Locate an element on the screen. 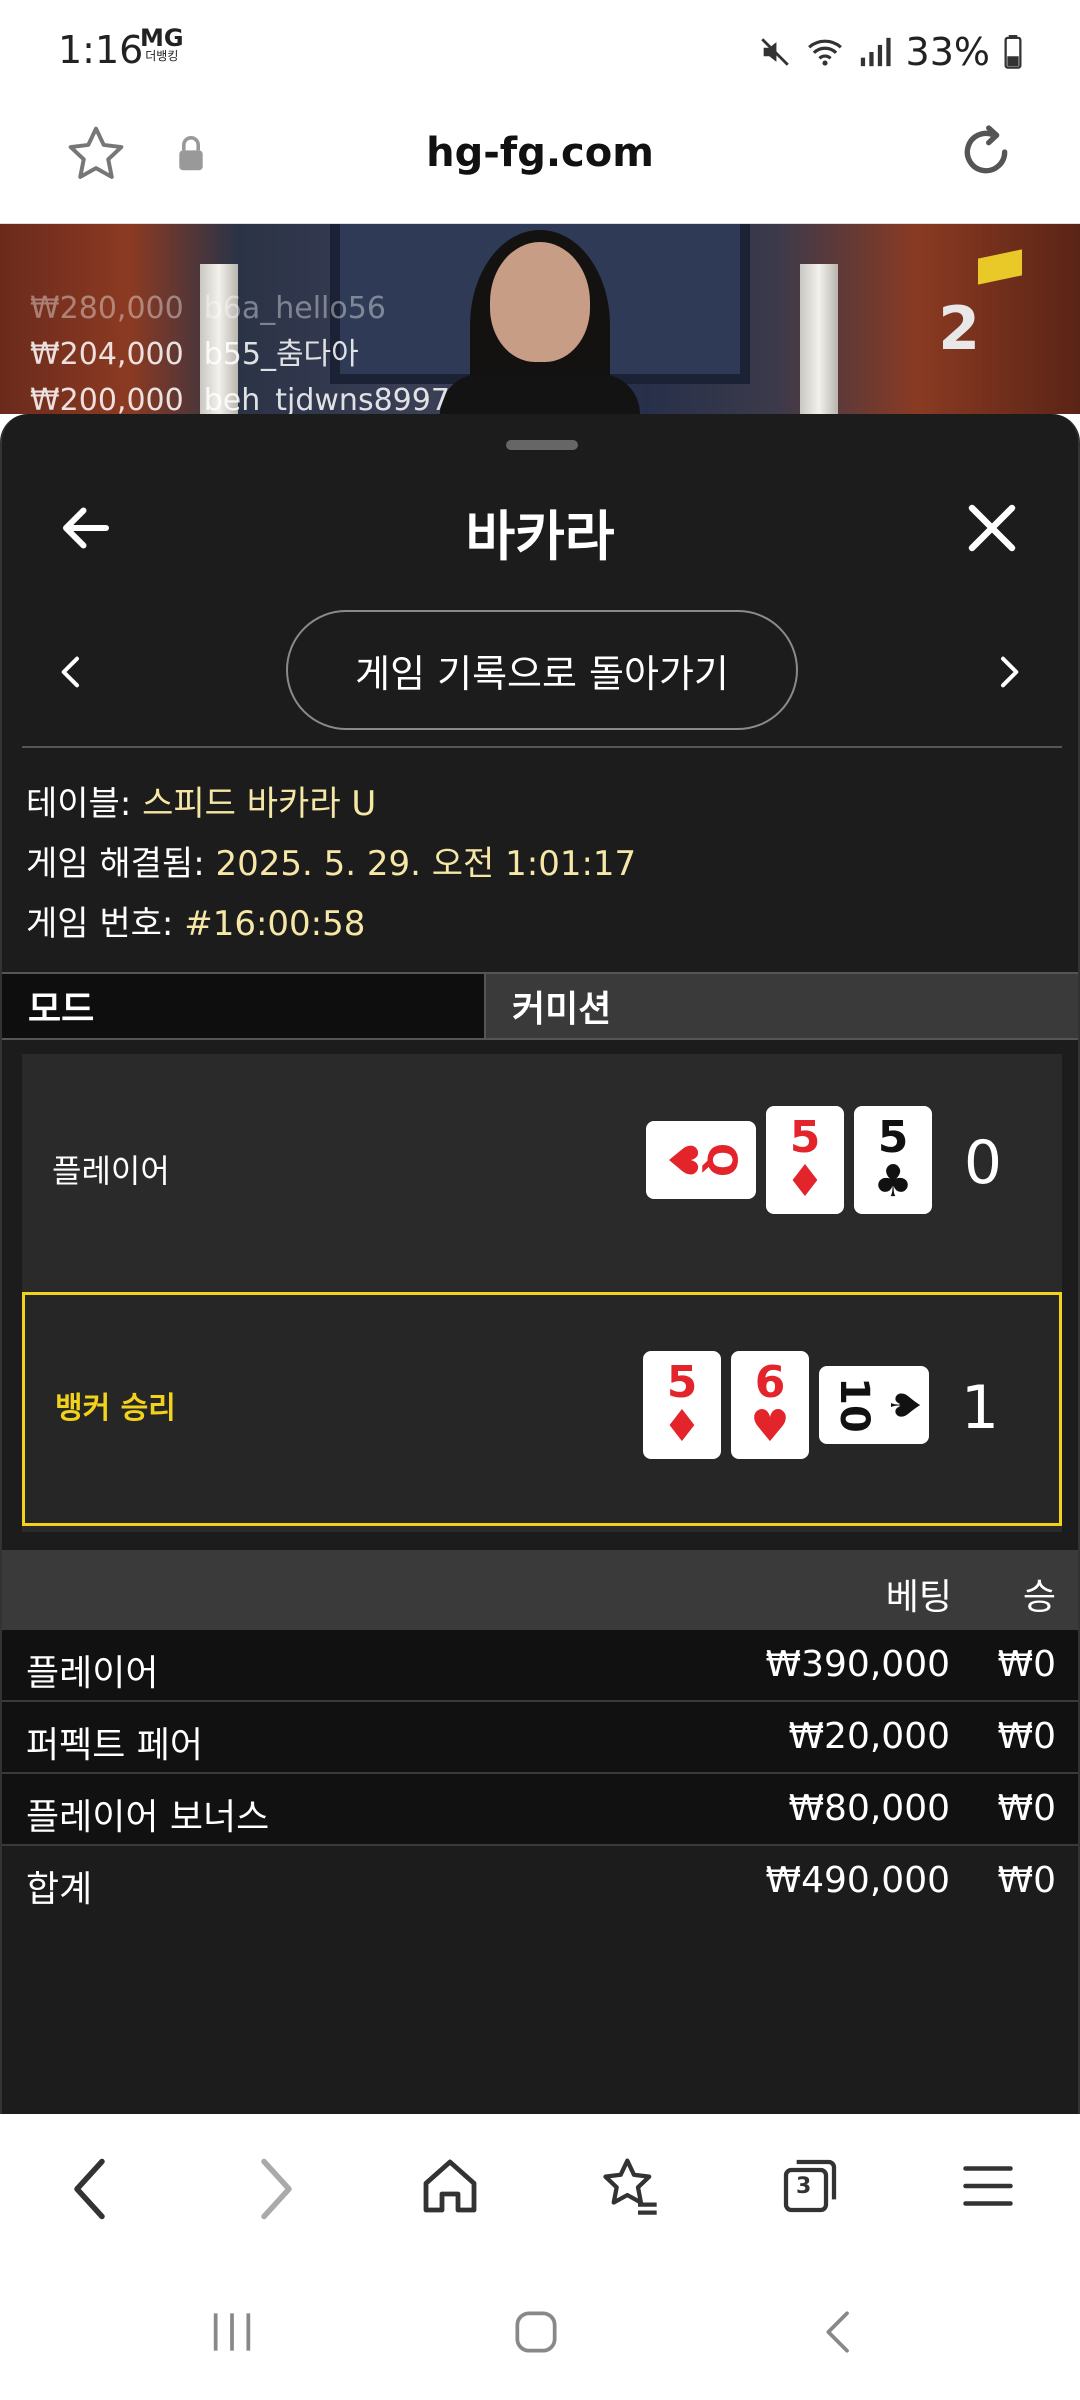  resolved-info: 게임 해결됨: 2025. 5. 29. 오전 1:01:17 is located at coordinates (331, 864).